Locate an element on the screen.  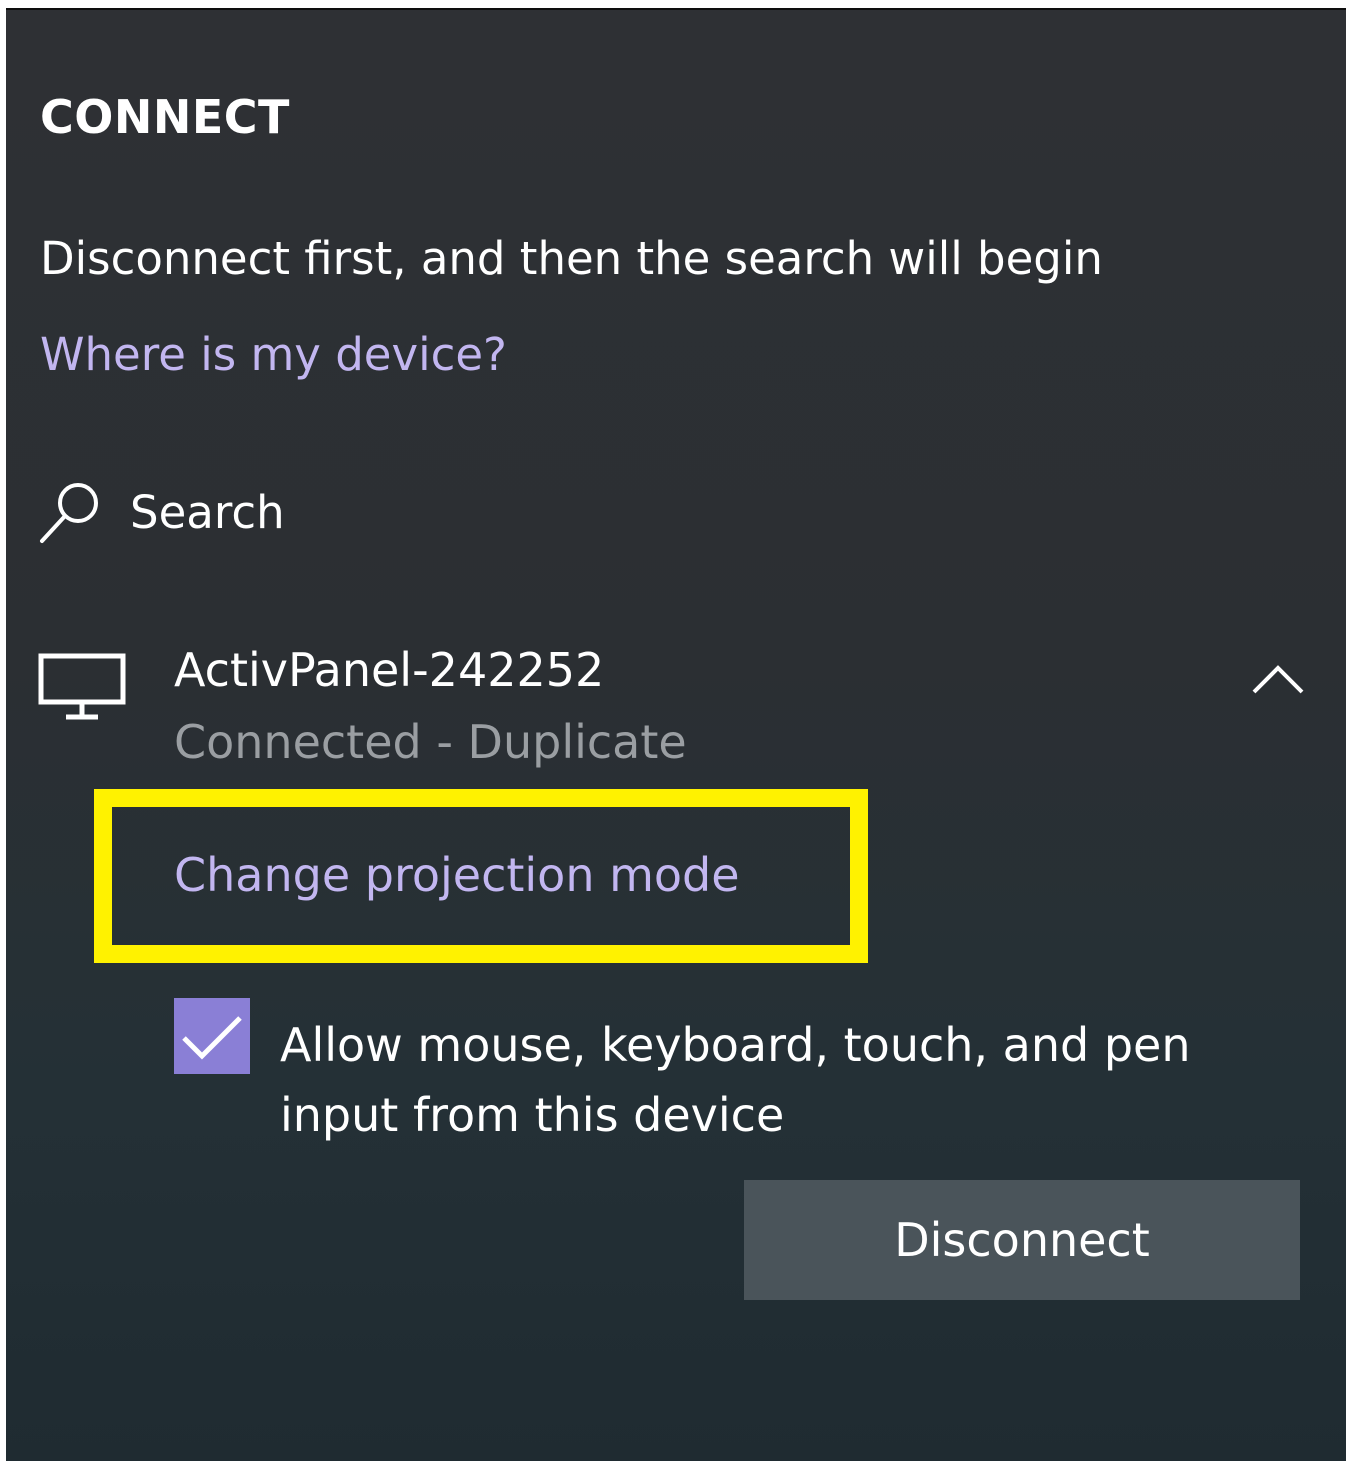
panel-title: CONNECT is located at coordinates (165, 117).